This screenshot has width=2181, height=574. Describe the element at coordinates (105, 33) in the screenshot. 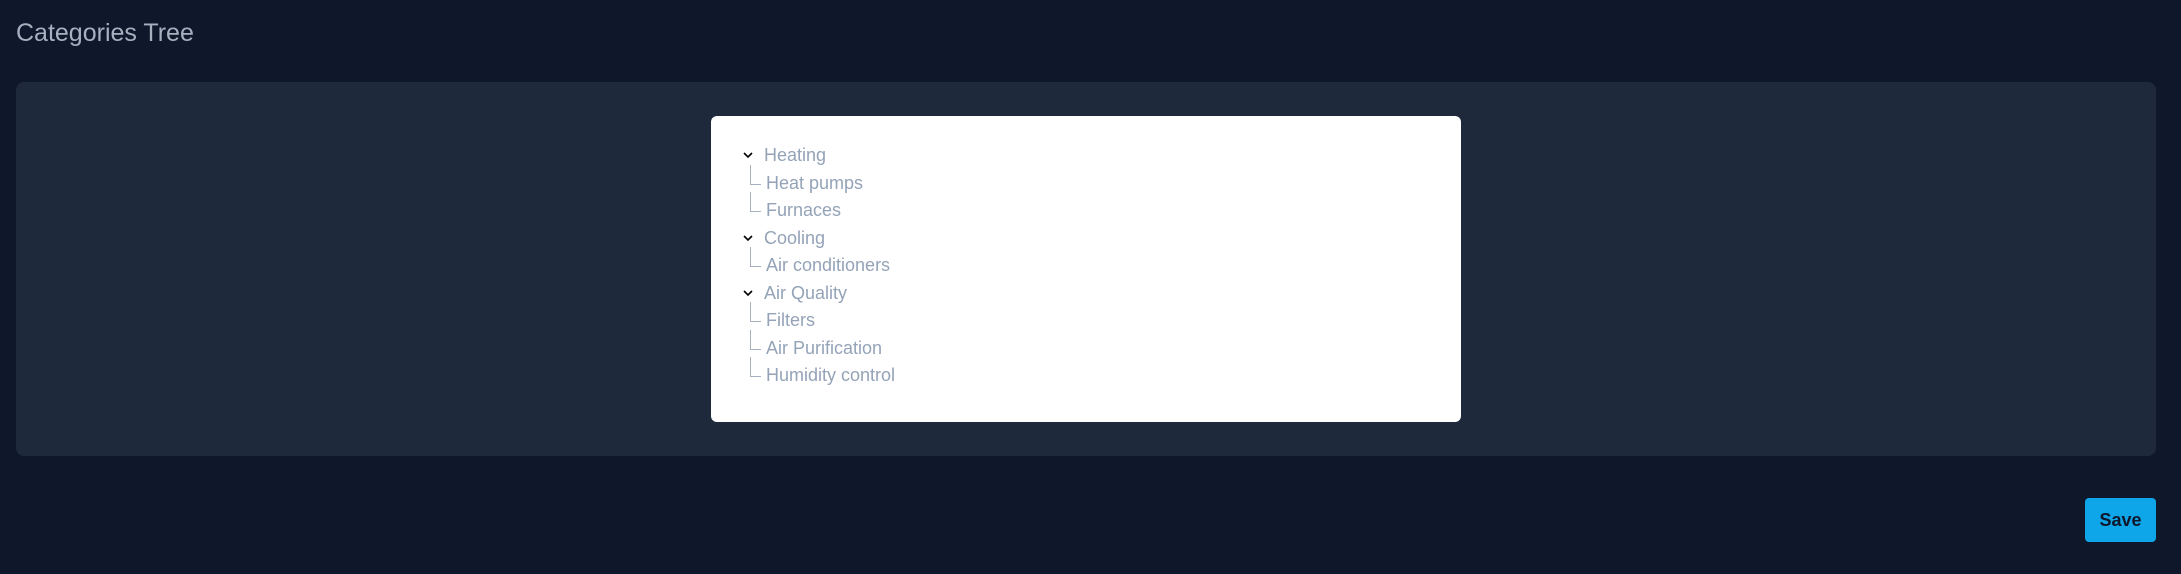

I see `page-title: Categories Tree` at that location.